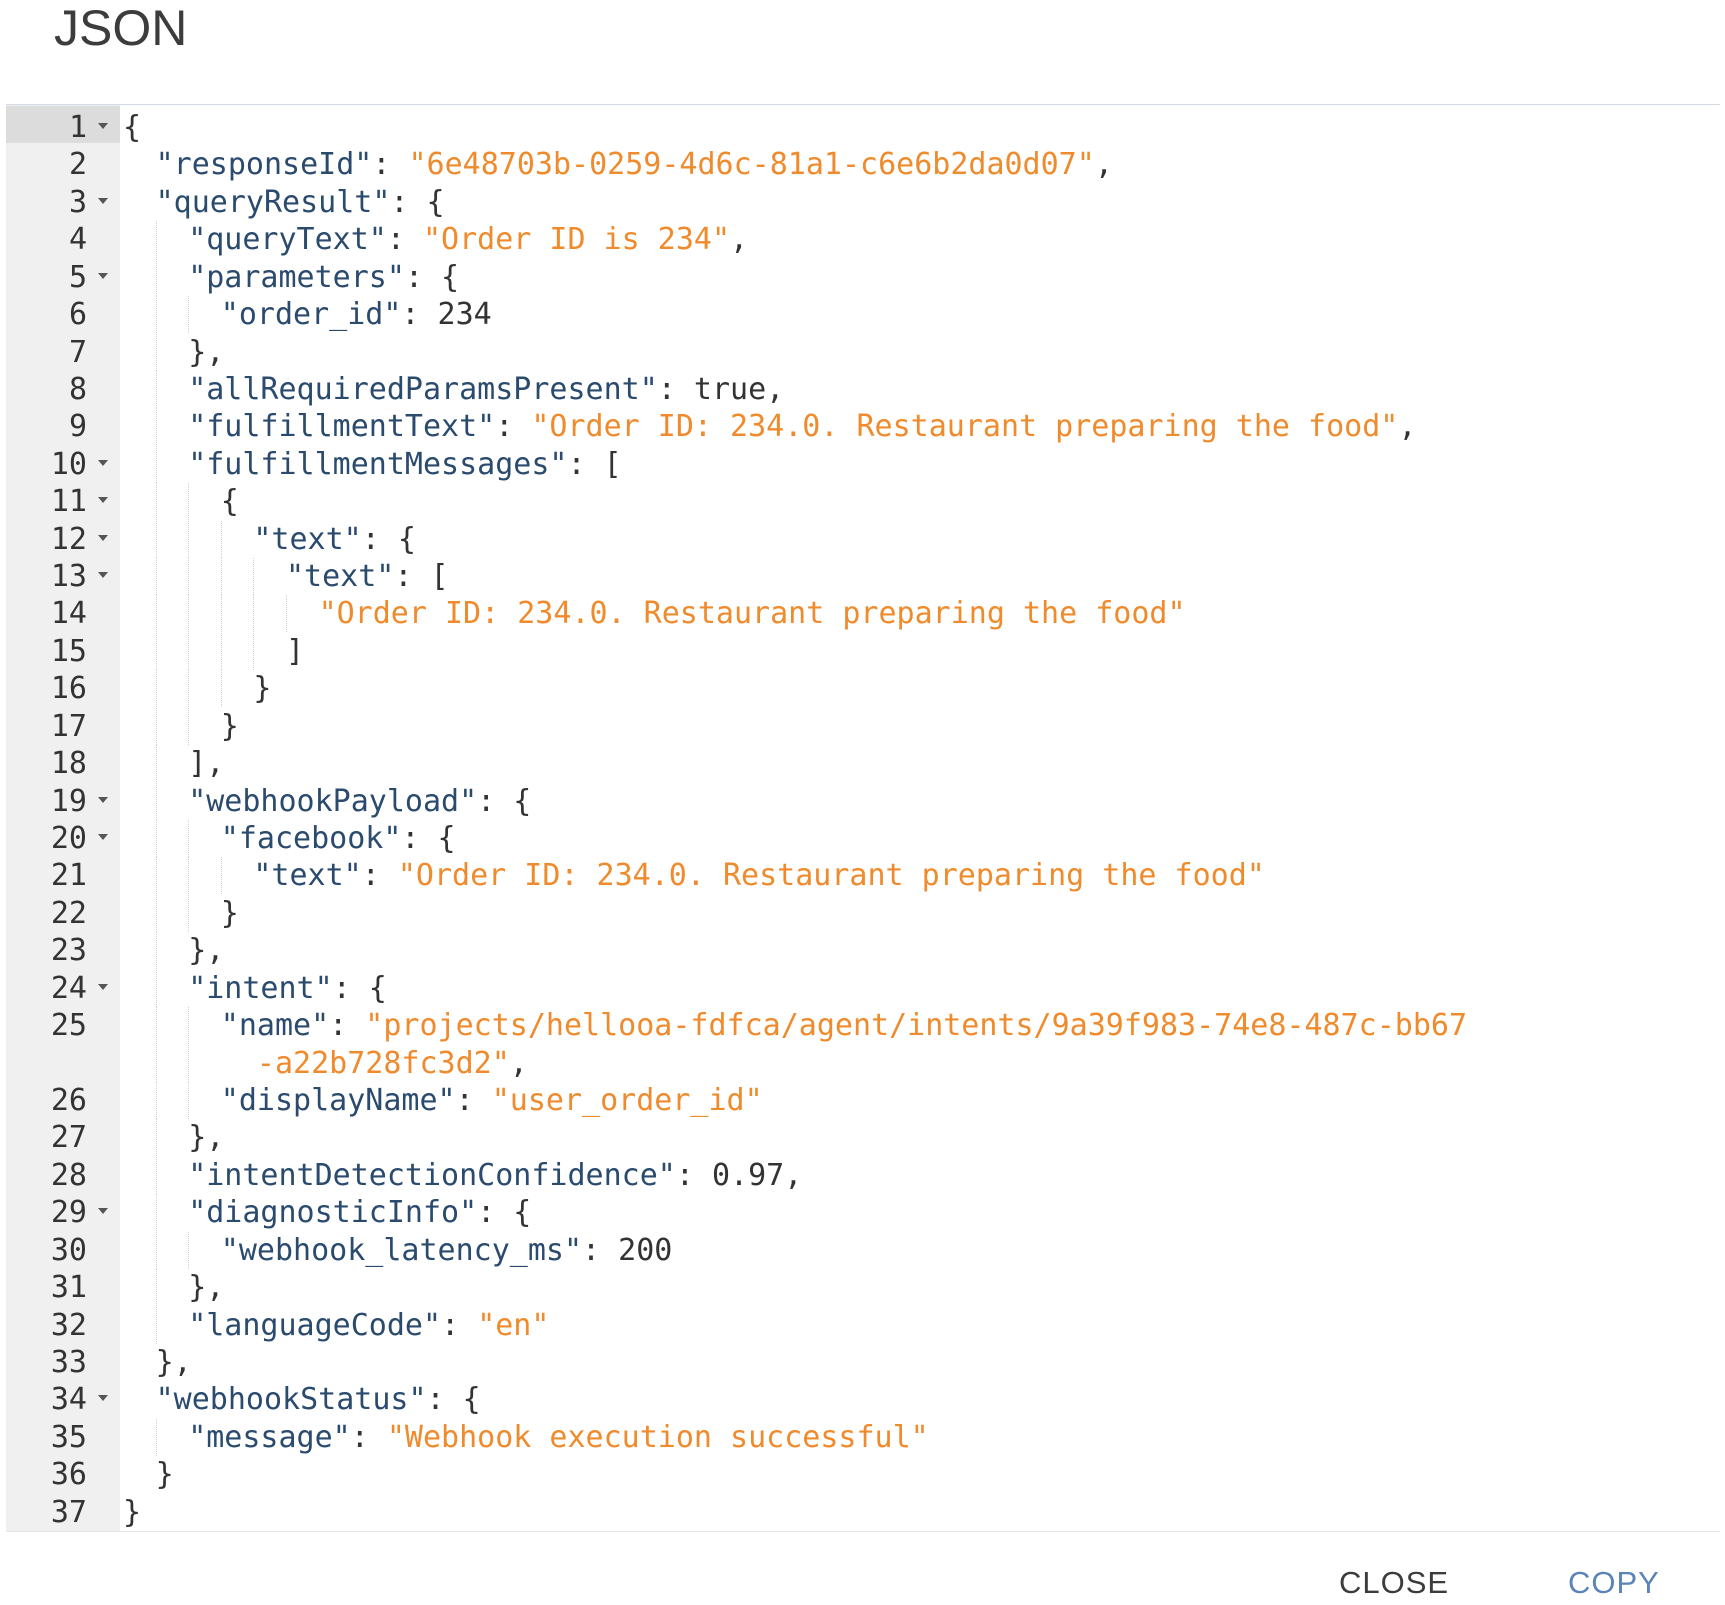 This screenshot has width=1725, height=1605. What do you see at coordinates (920, 1213) in the screenshot?
I see `code-line: "diagnosticInfo": {` at bounding box center [920, 1213].